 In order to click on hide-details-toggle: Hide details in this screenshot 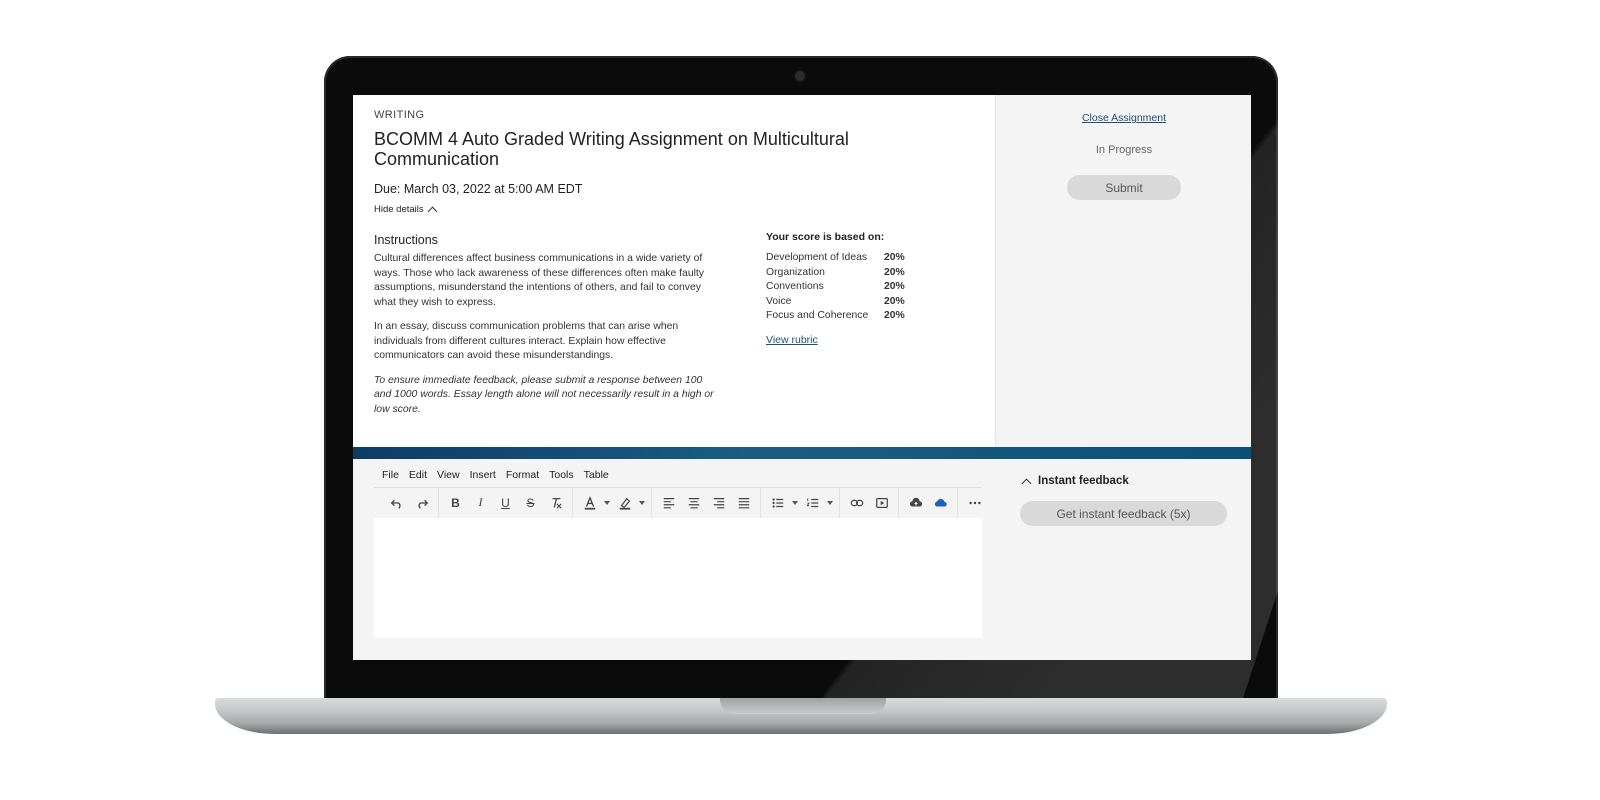, I will do `click(684, 210)`.